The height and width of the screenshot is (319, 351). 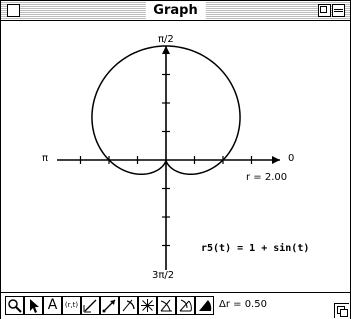 I want to click on coordinate-icon: (r,t), so click(x=71, y=305).